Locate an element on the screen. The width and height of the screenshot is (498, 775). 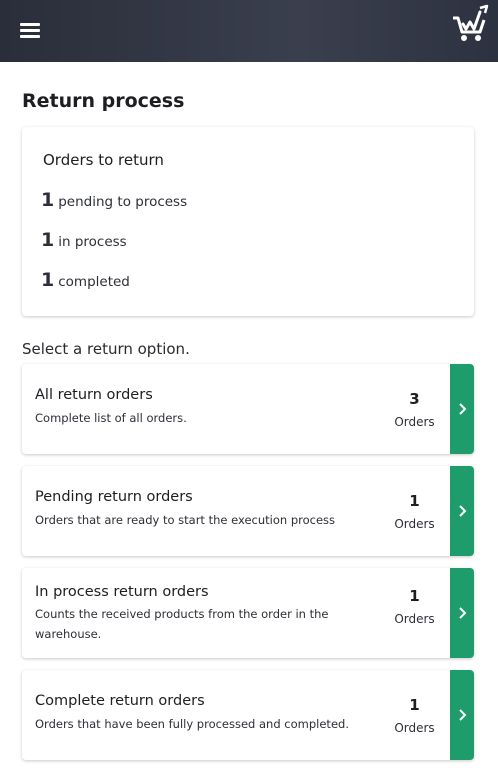
stat-completed: 1 completed is located at coordinates (85, 280).